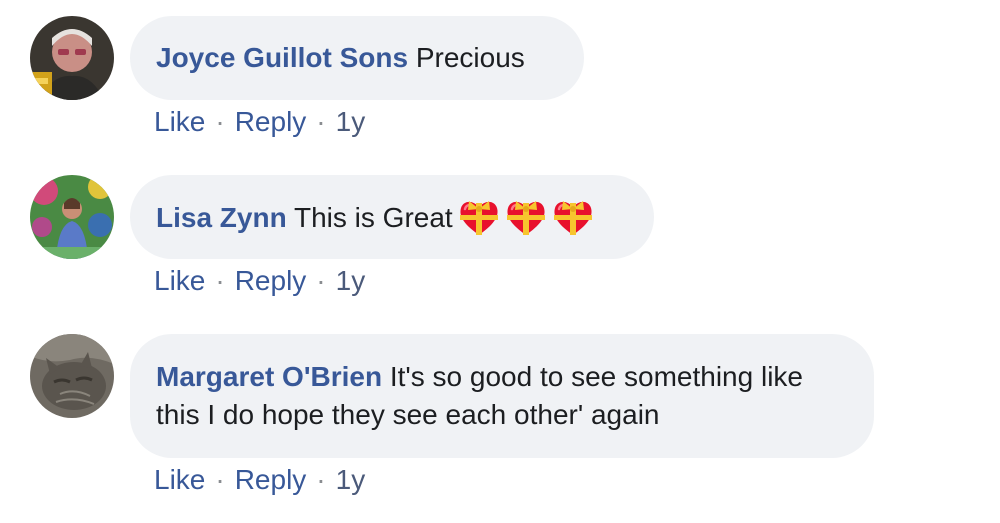 Image resolution: width=1000 pixels, height=523 pixels. I want to click on comment-body: Precious, so click(470, 57).